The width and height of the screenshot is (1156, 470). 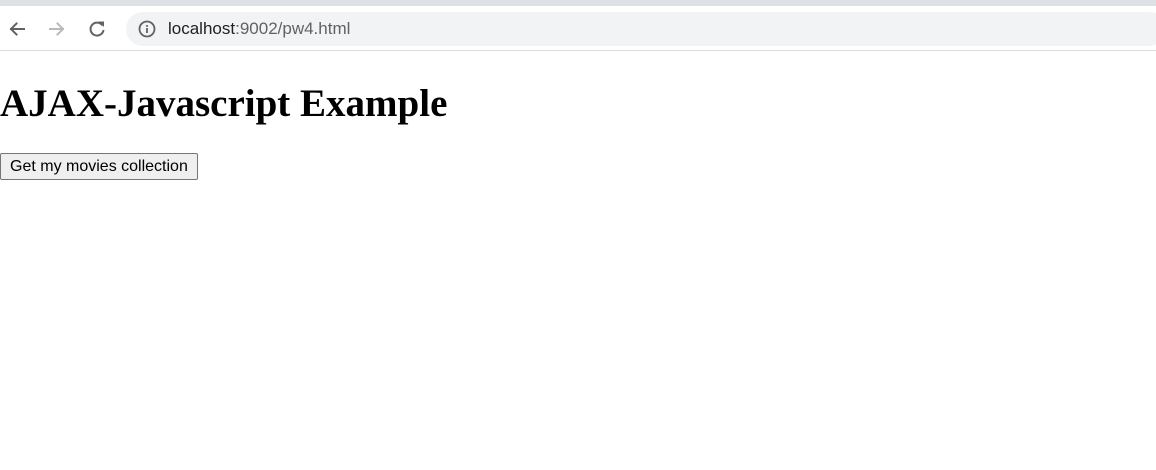 I want to click on info-icon, so click(x=147, y=29).